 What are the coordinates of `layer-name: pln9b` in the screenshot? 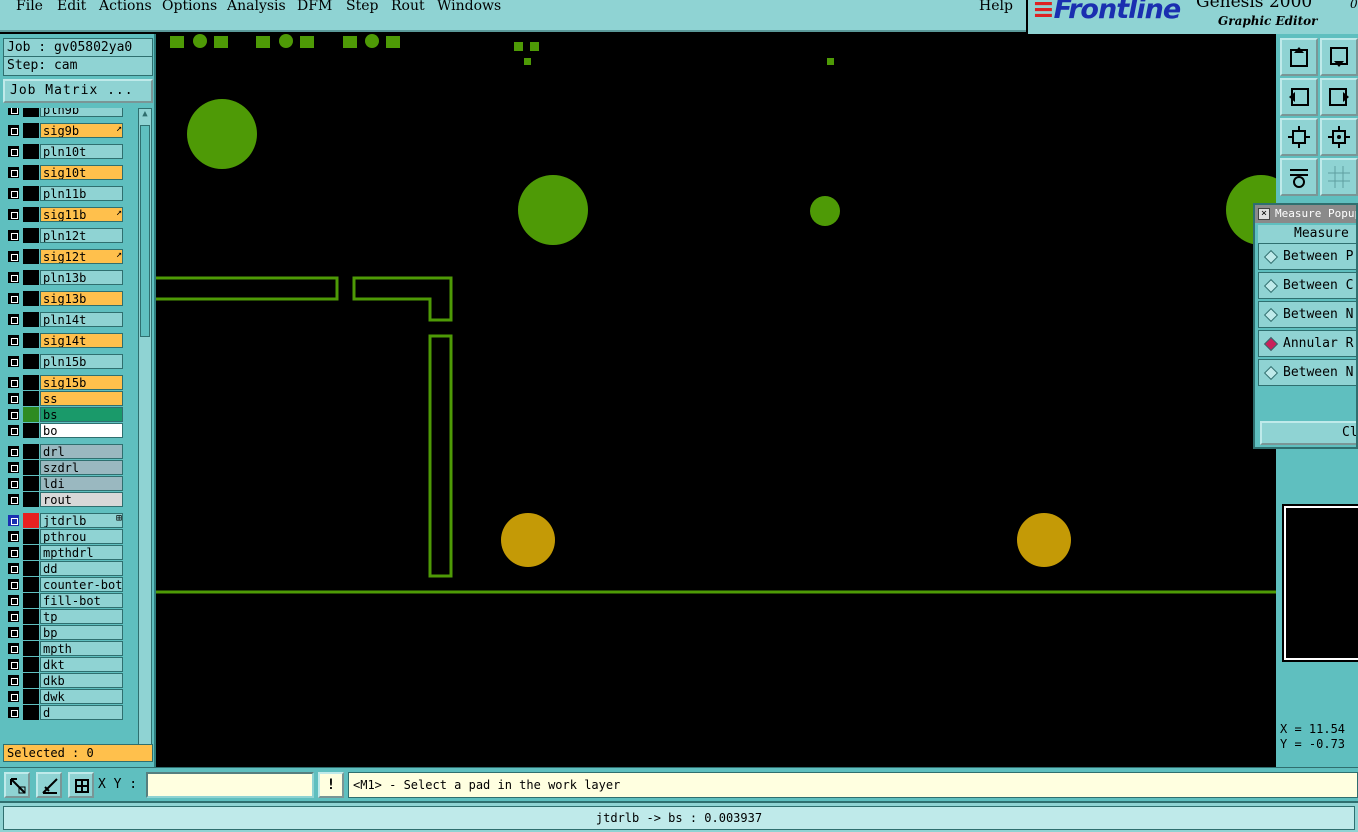 It's located at (81, 112).